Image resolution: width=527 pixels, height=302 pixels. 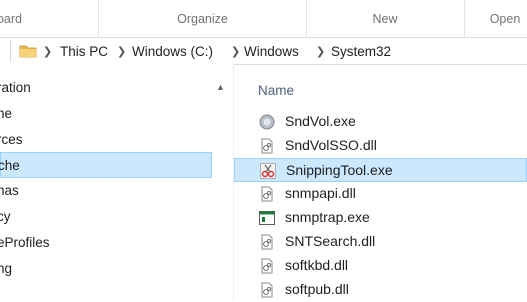 What do you see at coordinates (84, 51) in the screenshot?
I see `breadcrumb-this-pc: This PC` at bounding box center [84, 51].